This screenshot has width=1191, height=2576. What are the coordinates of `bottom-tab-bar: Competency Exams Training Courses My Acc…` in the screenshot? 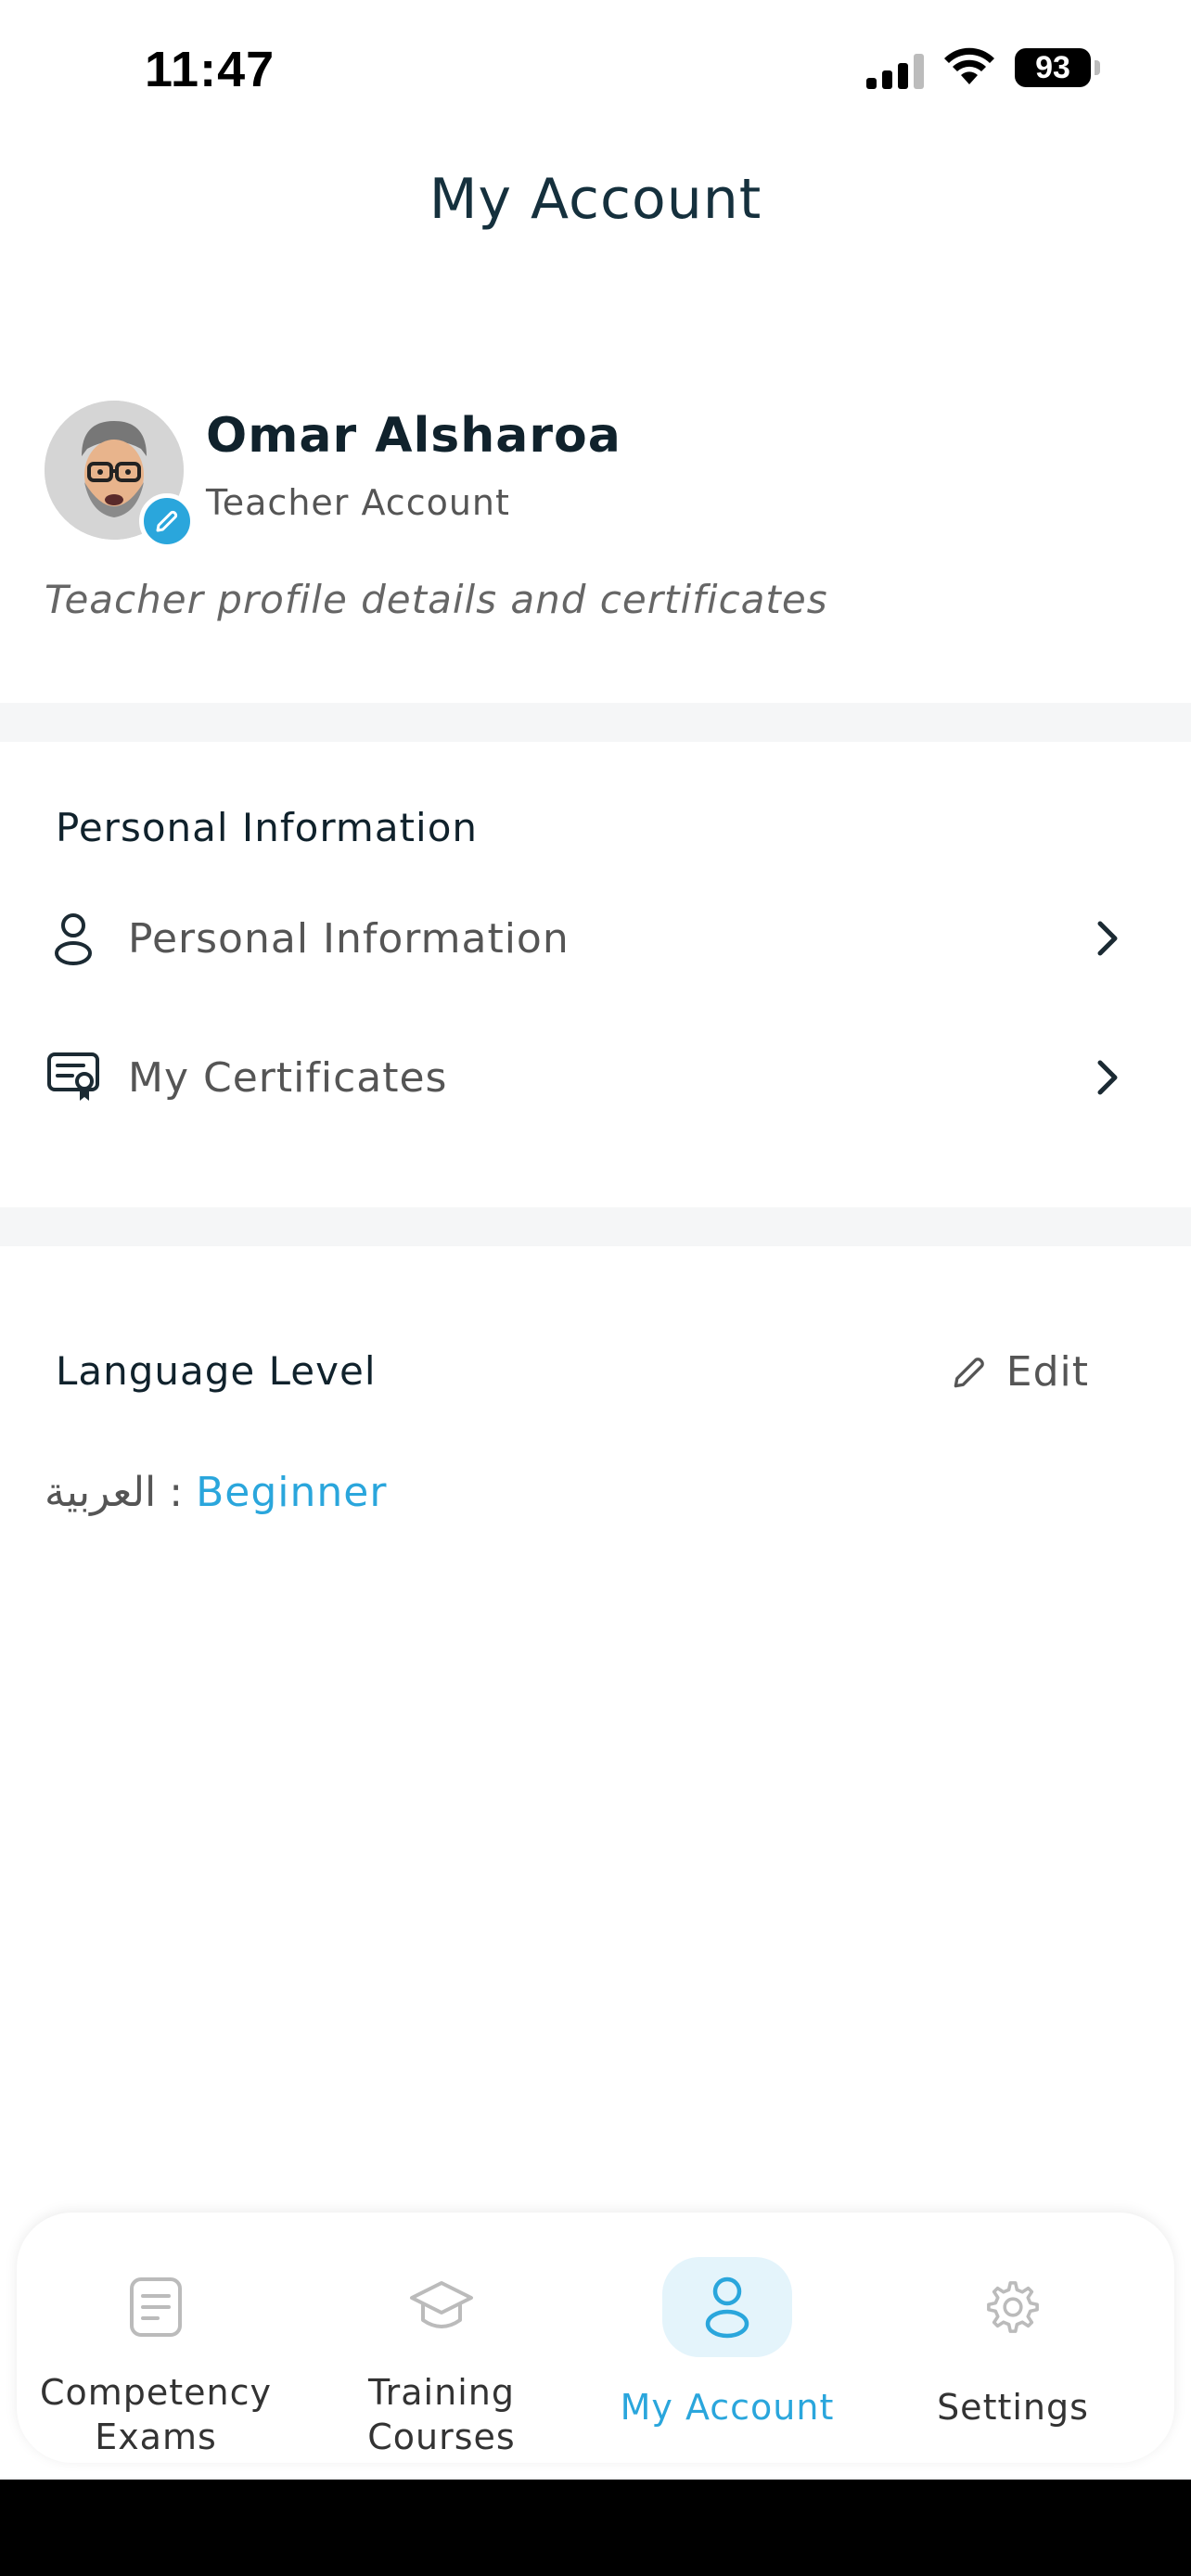 It's located at (595, 2338).